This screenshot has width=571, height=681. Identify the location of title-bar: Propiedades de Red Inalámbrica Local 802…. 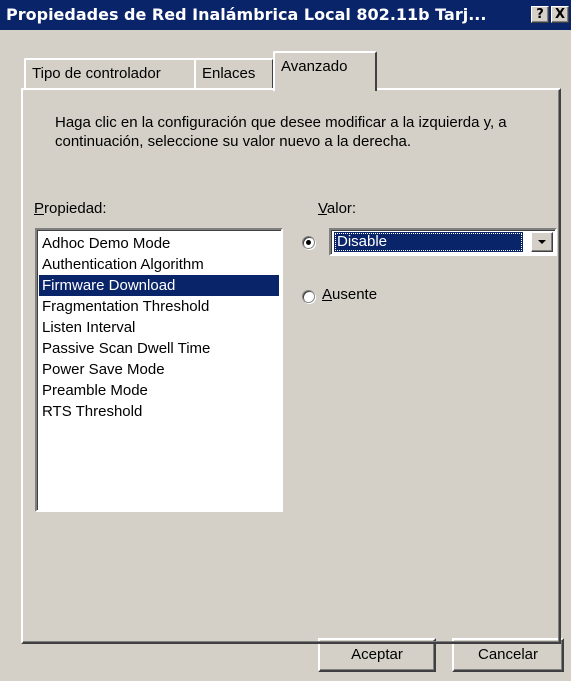
(285, 15).